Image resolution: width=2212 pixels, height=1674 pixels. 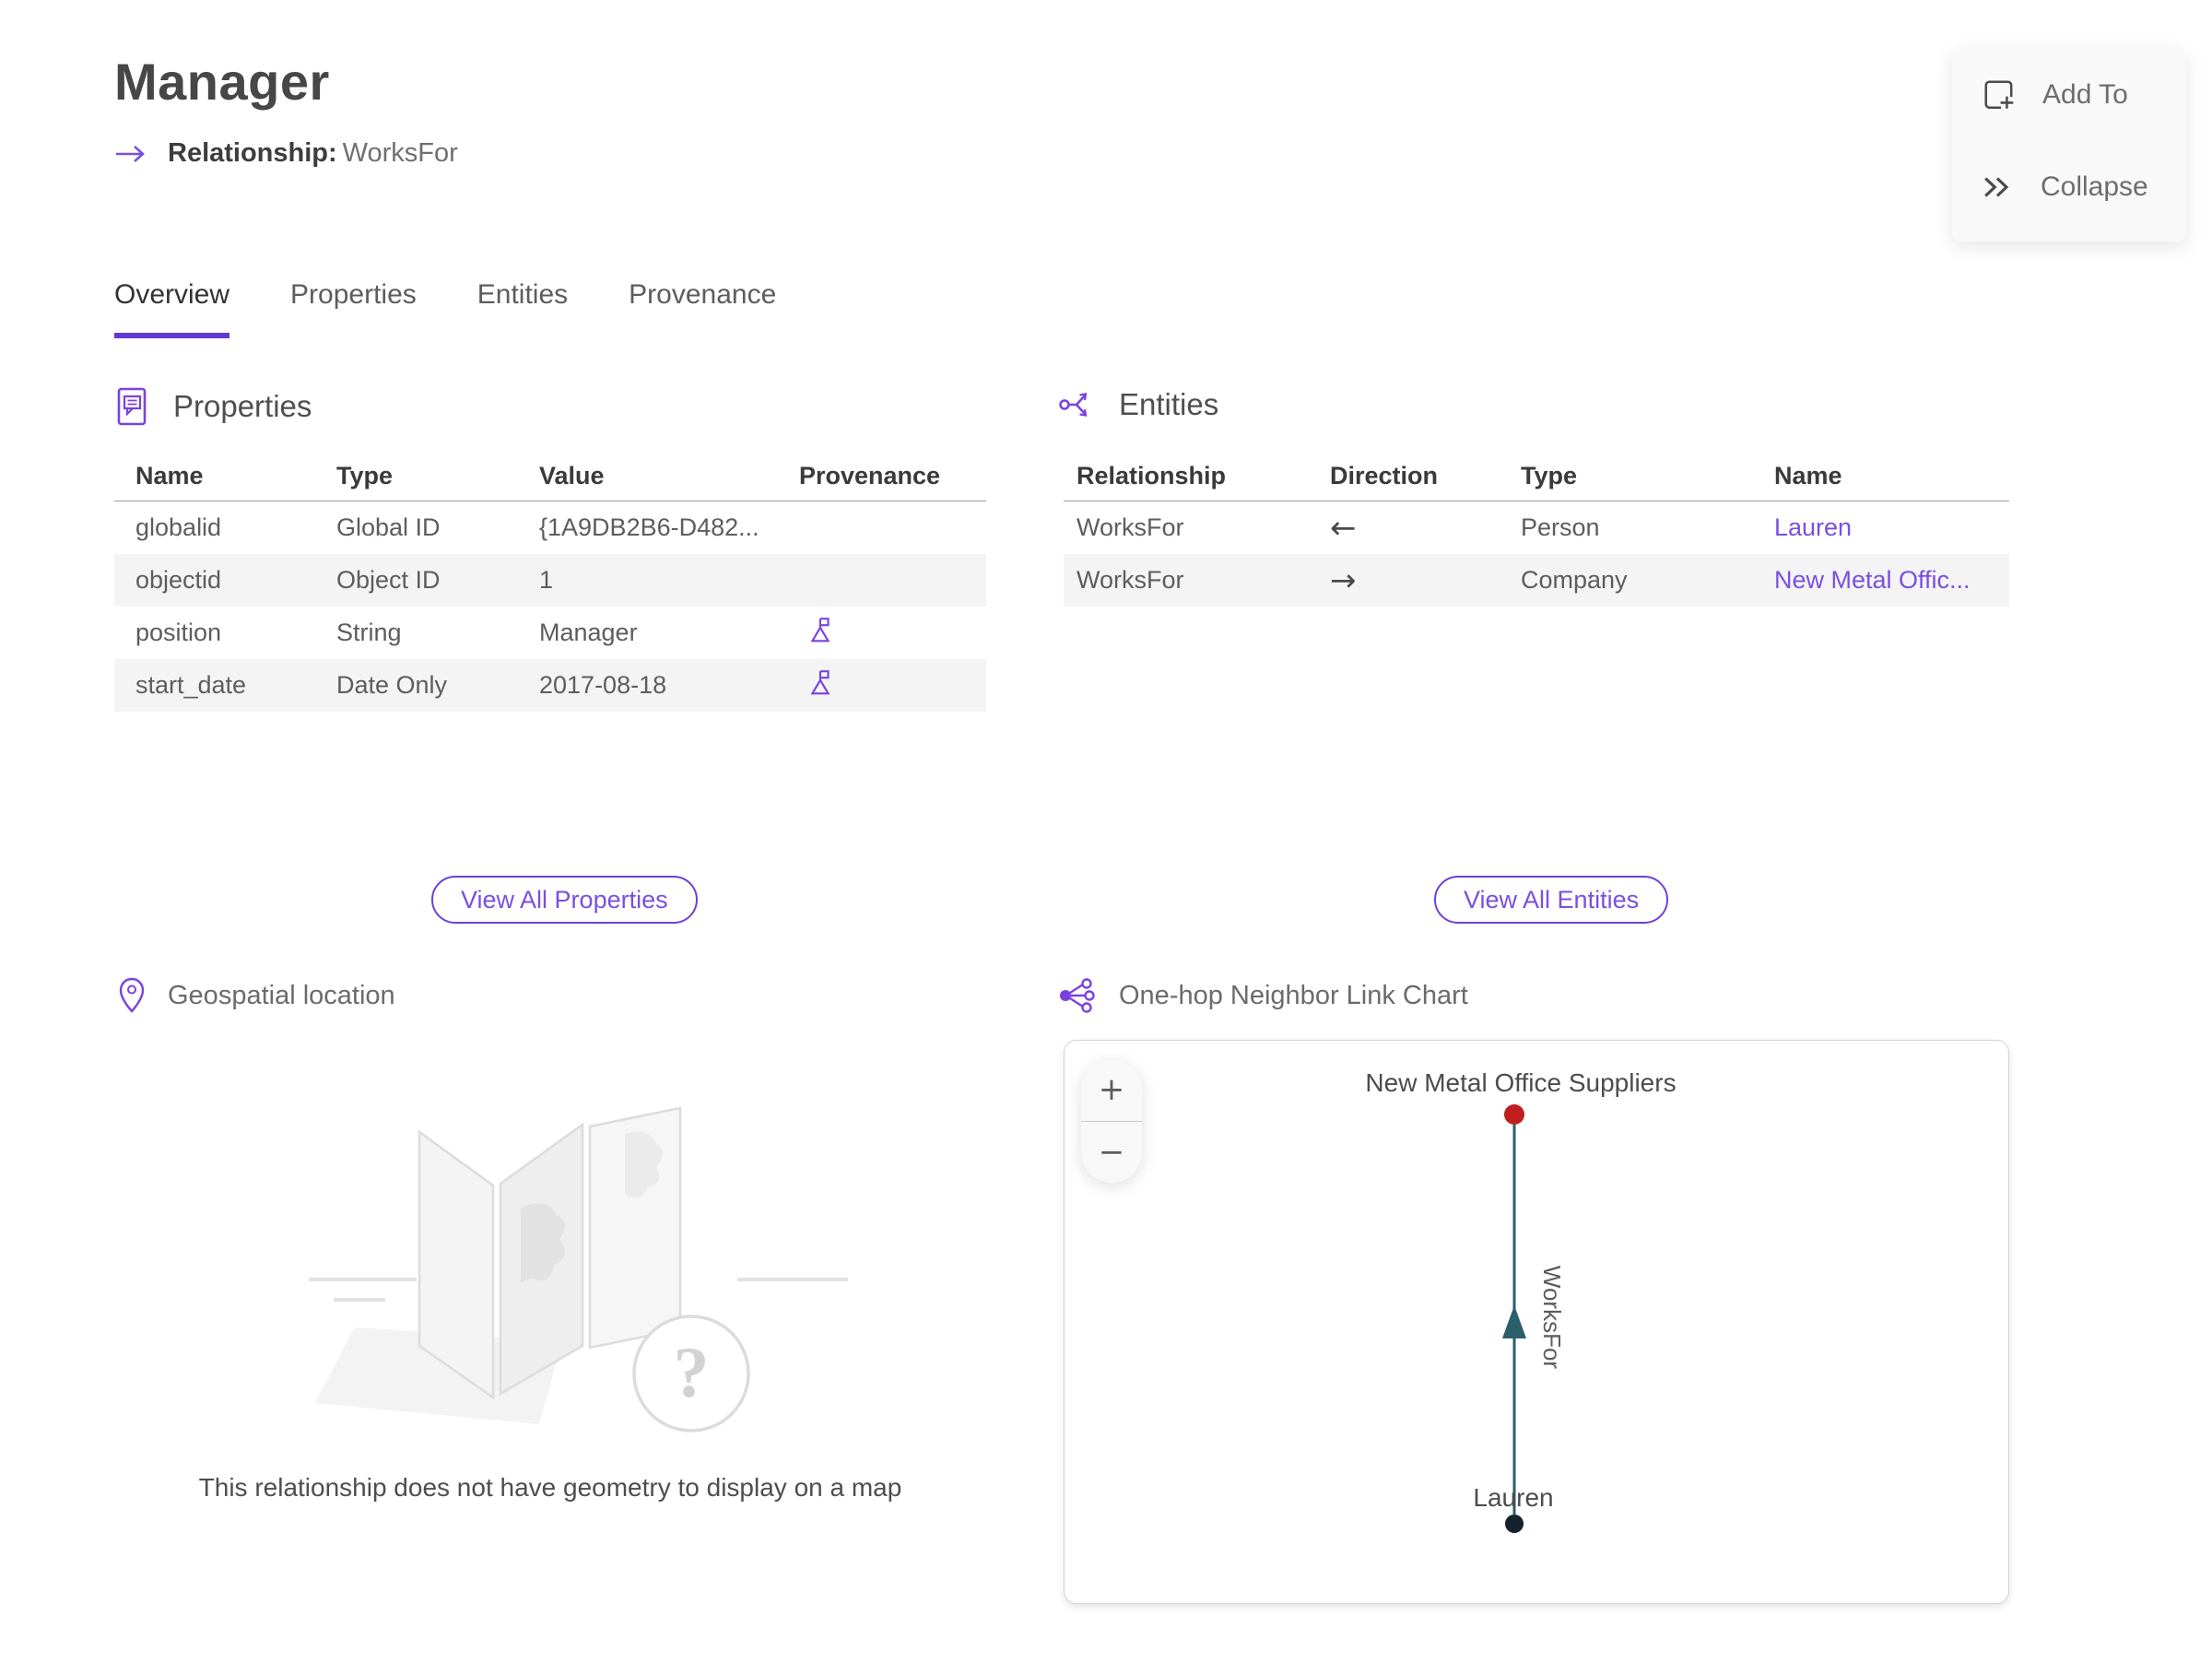 I want to click on geospatial-section-header: Geospatial location, so click(x=256, y=996).